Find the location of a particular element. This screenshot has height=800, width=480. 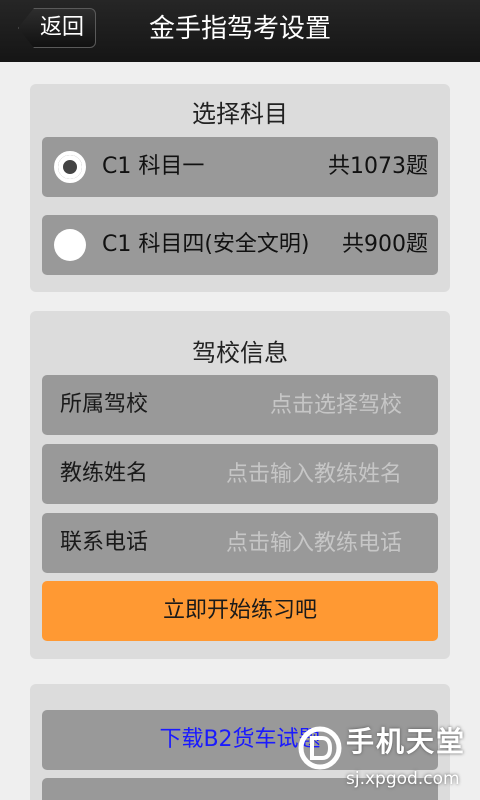

subject-option-label: C1 科目一 is located at coordinates (153, 166).